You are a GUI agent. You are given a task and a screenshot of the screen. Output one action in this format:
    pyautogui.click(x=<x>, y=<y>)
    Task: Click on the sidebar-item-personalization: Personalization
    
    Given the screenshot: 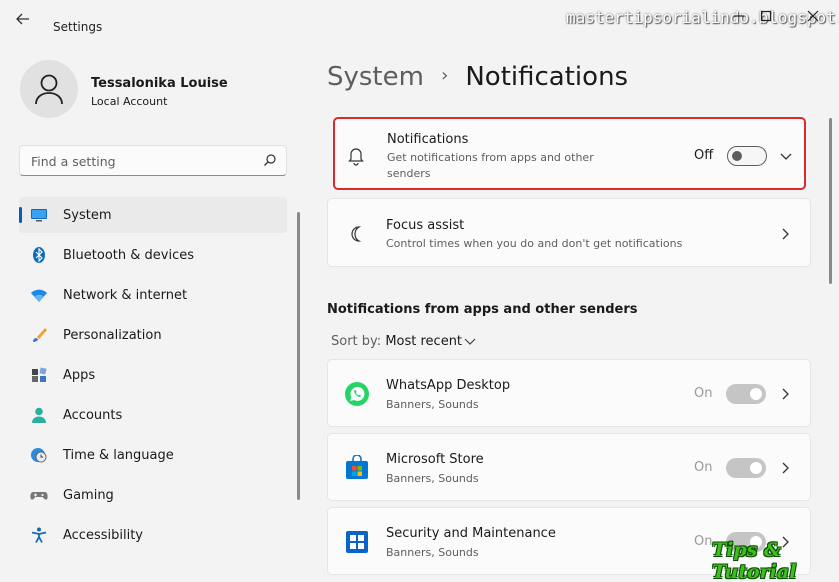 What is the action you would take?
    pyautogui.click(x=153, y=335)
    